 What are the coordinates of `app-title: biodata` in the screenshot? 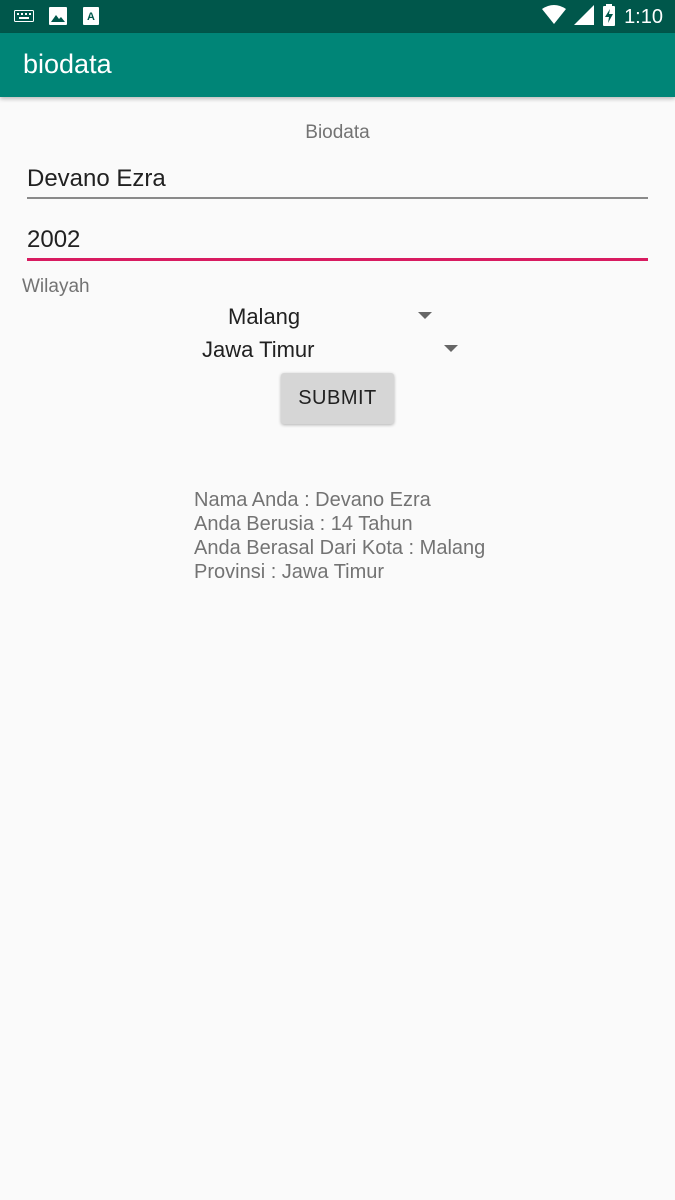 It's located at (67, 64).